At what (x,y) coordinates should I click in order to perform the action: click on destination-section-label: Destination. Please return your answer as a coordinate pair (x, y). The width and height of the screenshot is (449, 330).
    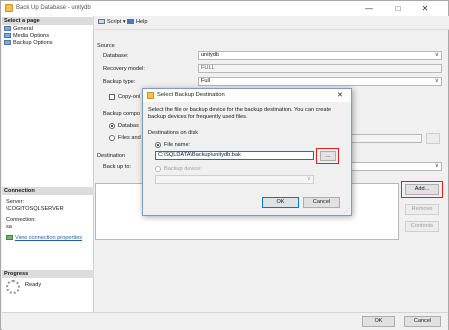
    Looking at the image, I should click on (111, 156).